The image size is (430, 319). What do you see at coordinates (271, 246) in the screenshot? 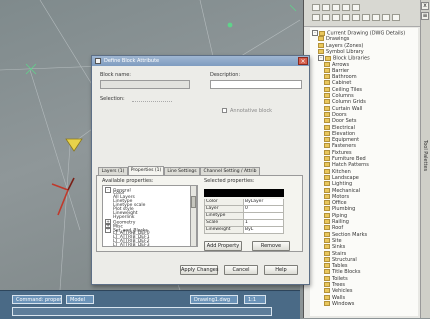
I see `remove-button: Remove` at bounding box center [271, 246].